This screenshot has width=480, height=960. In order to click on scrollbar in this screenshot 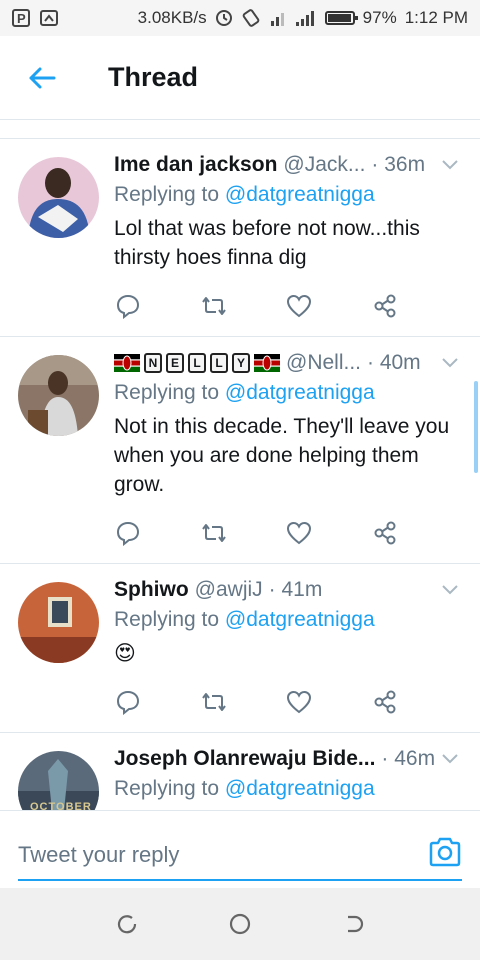, I will do `click(476, 427)`.